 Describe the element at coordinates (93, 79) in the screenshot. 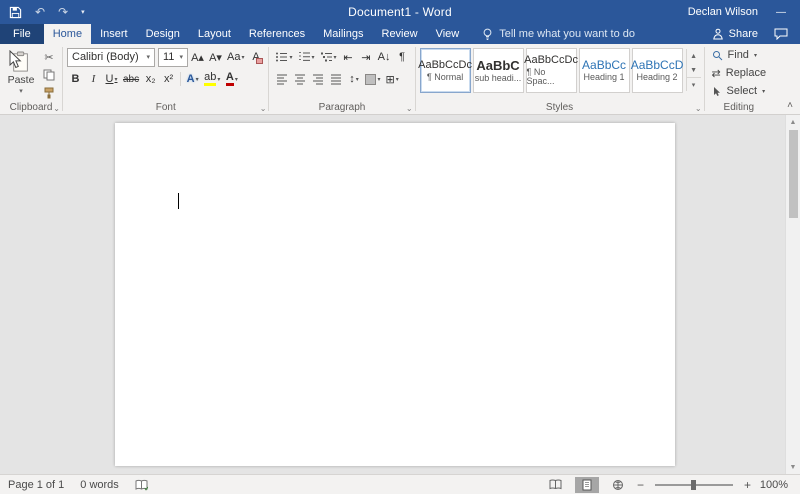

I see `italic-button: I` at that location.